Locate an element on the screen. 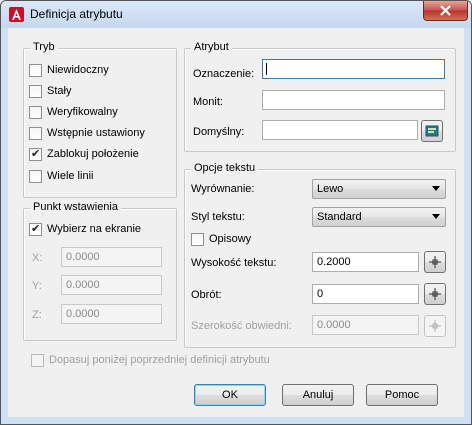 The height and width of the screenshot is (425, 472). justification-dropdown: Lewo is located at coordinates (379, 189).